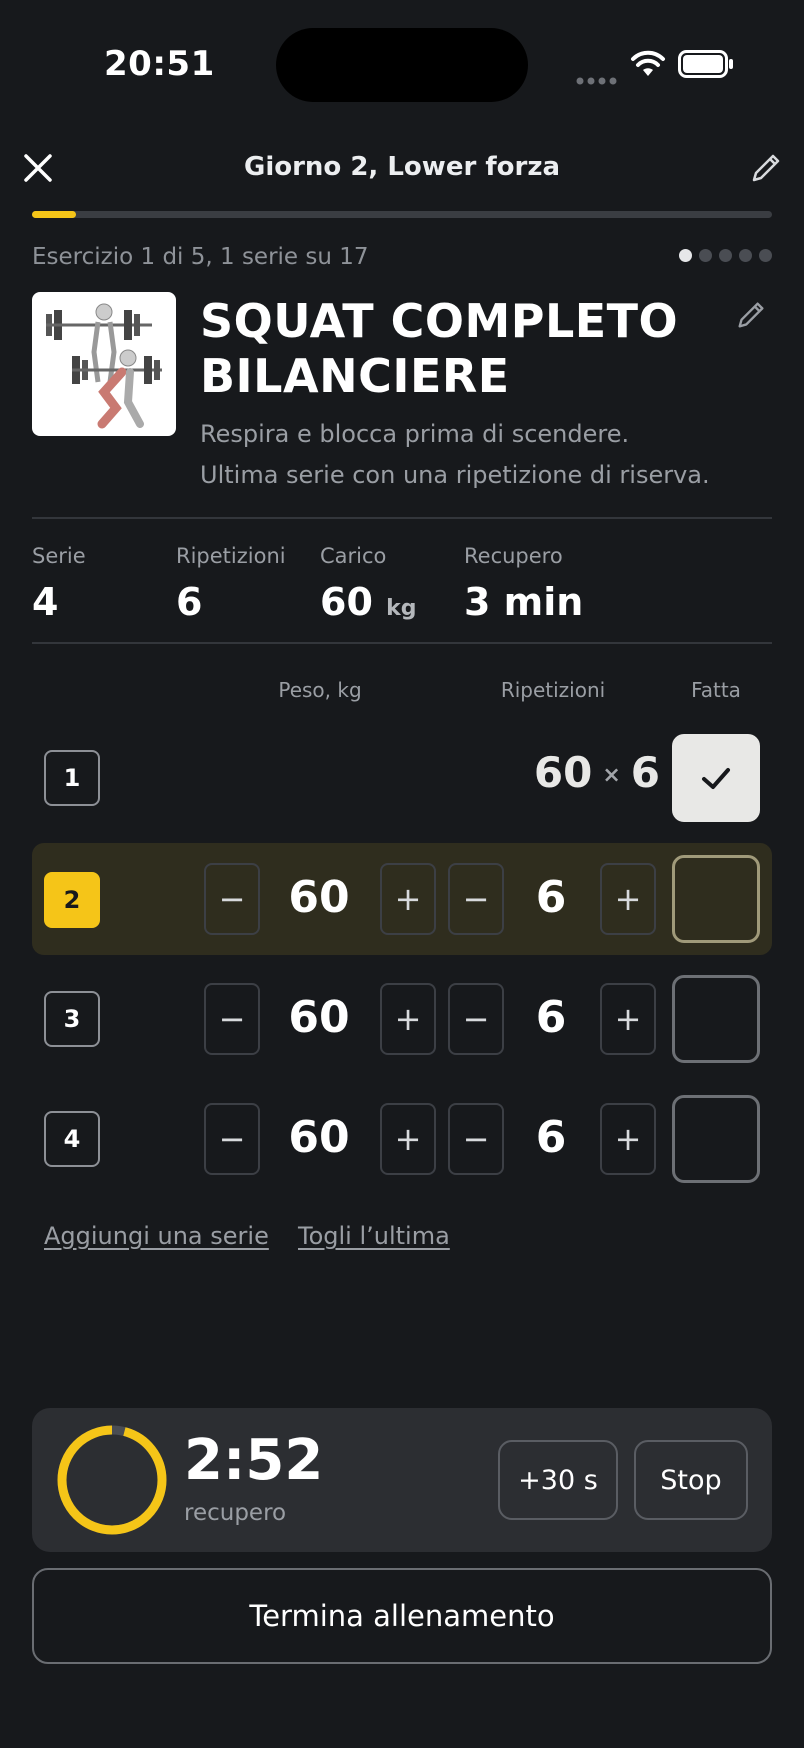 The width and height of the screenshot is (804, 1748). Describe the element at coordinates (553, 690) in the screenshot. I see `column-header-reps: Ripetizioni` at that location.